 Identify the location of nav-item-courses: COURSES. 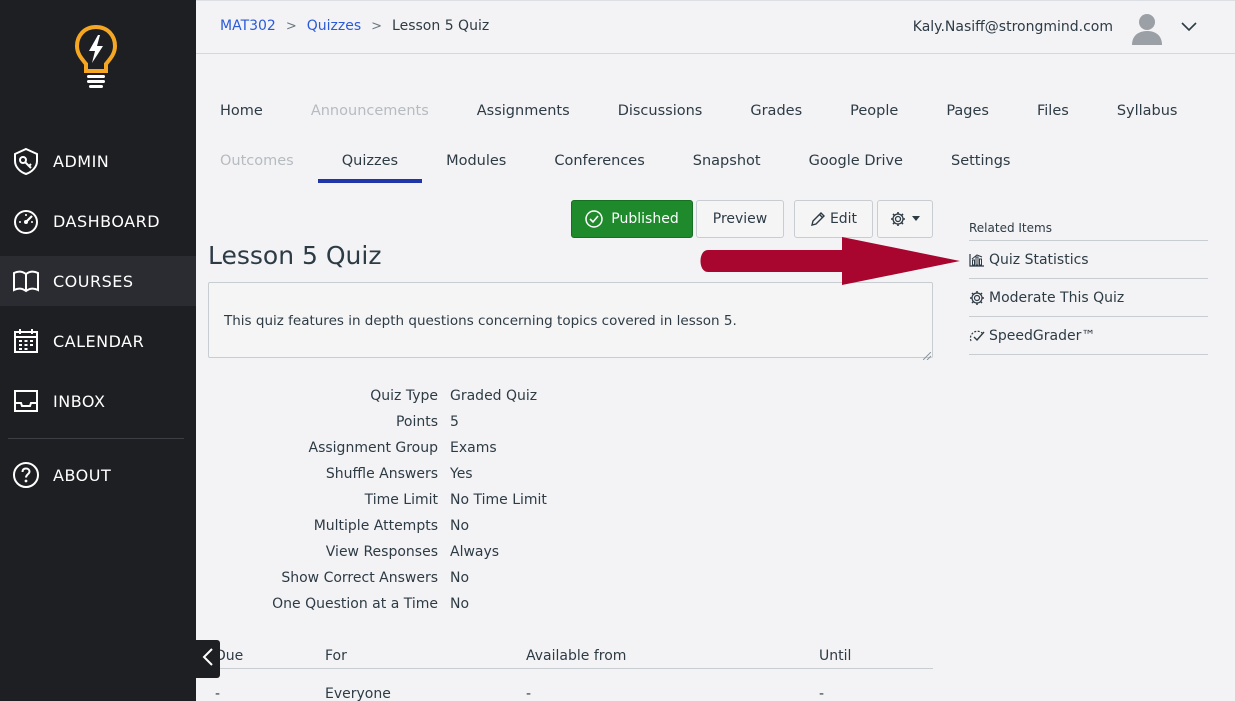
(98, 281).